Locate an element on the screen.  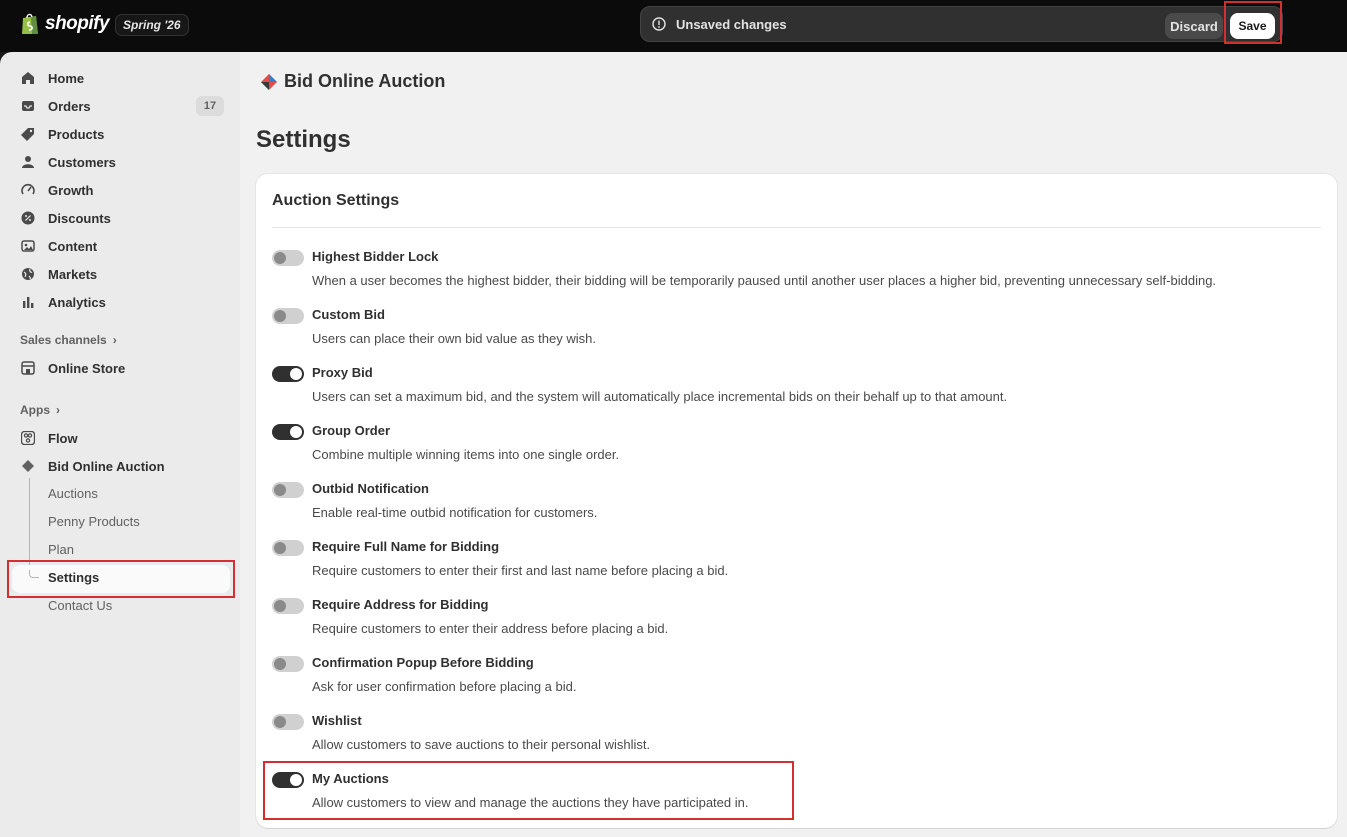
group-order-toggle is located at coordinates (288, 432).